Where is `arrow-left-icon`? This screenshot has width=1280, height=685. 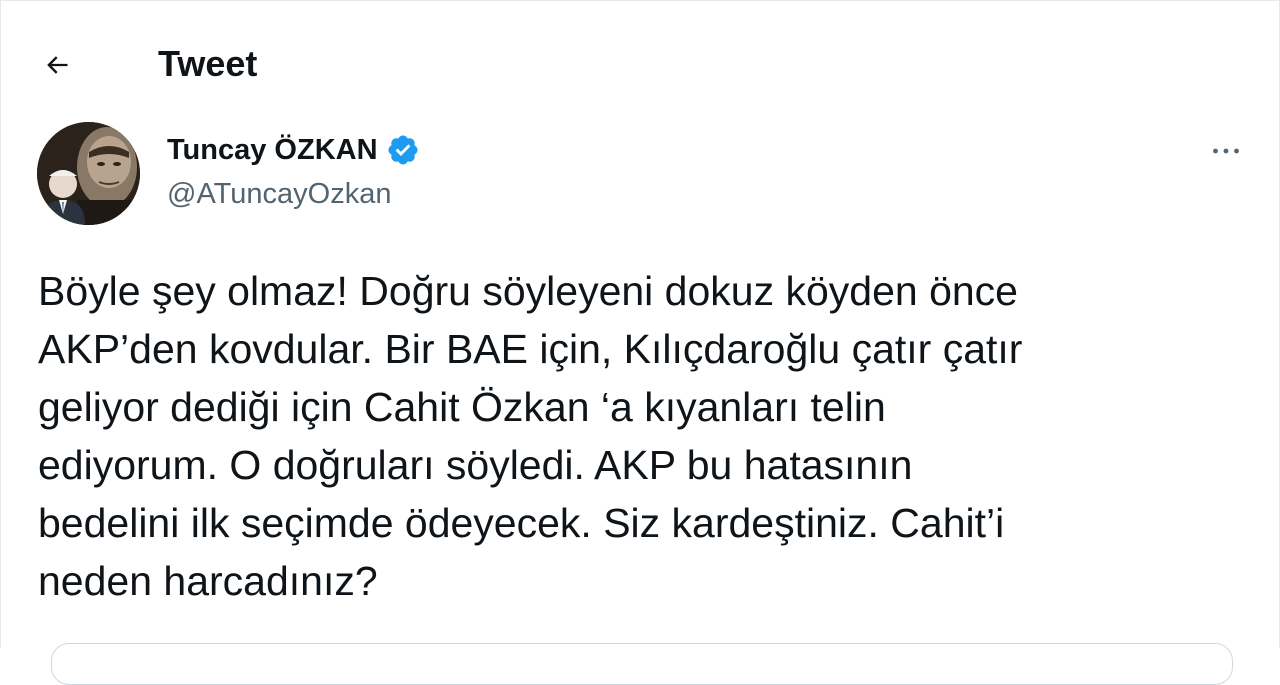 arrow-left-icon is located at coordinates (57, 65).